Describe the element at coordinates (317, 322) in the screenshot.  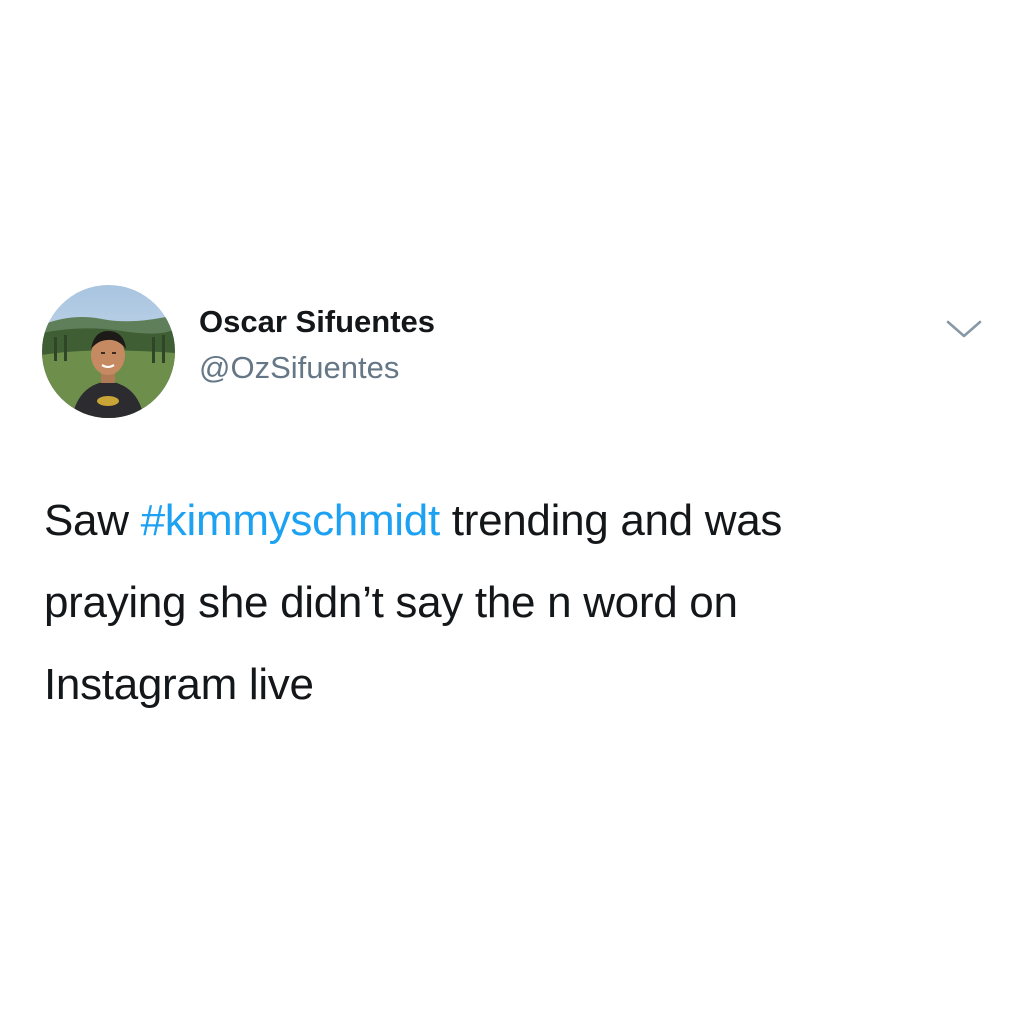
I see `author-display-name: Oscar Sifuentes` at that location.